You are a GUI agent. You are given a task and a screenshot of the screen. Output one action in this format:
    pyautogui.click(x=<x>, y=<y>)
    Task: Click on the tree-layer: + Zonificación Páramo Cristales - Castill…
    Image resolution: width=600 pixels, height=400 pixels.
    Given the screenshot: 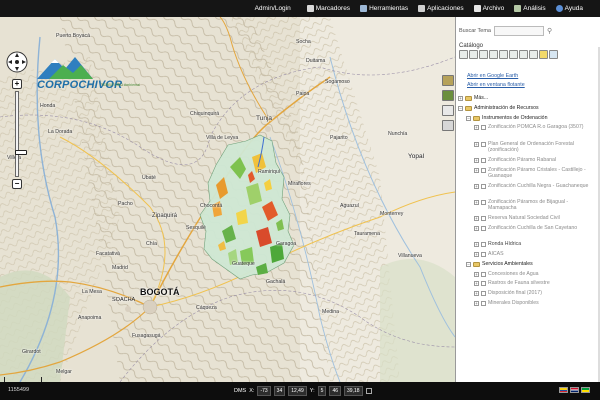 What is the action you would take?
    pyautogui.click(x=534, y=173)
    